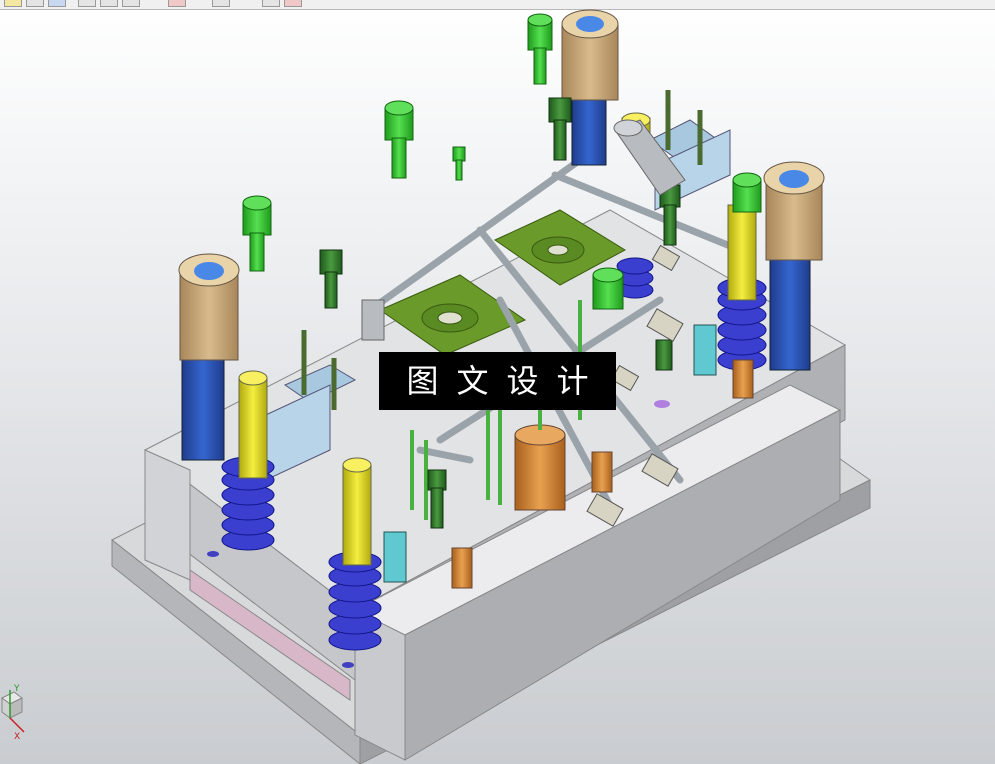 This screenshot has width=995, height=764. Describe the element at coordinates (17, 737) in the screenshot. I see `x-axis-label: X` at that location.